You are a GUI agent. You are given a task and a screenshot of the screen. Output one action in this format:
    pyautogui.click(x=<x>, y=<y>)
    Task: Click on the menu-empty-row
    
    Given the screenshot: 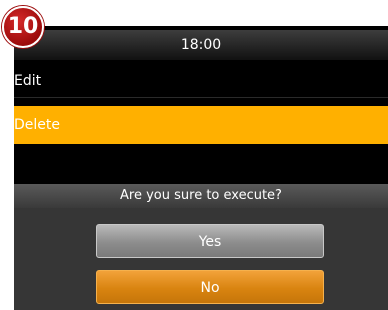 What is the action you would take?
    pyautogui.click(x=201, y=164)
    